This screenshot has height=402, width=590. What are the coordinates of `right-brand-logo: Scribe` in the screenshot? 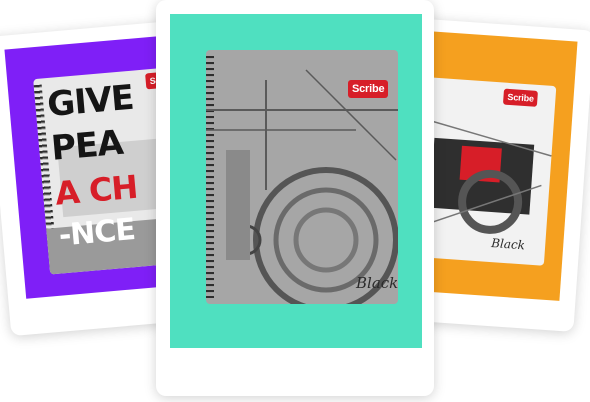 It's located at (520, 97).